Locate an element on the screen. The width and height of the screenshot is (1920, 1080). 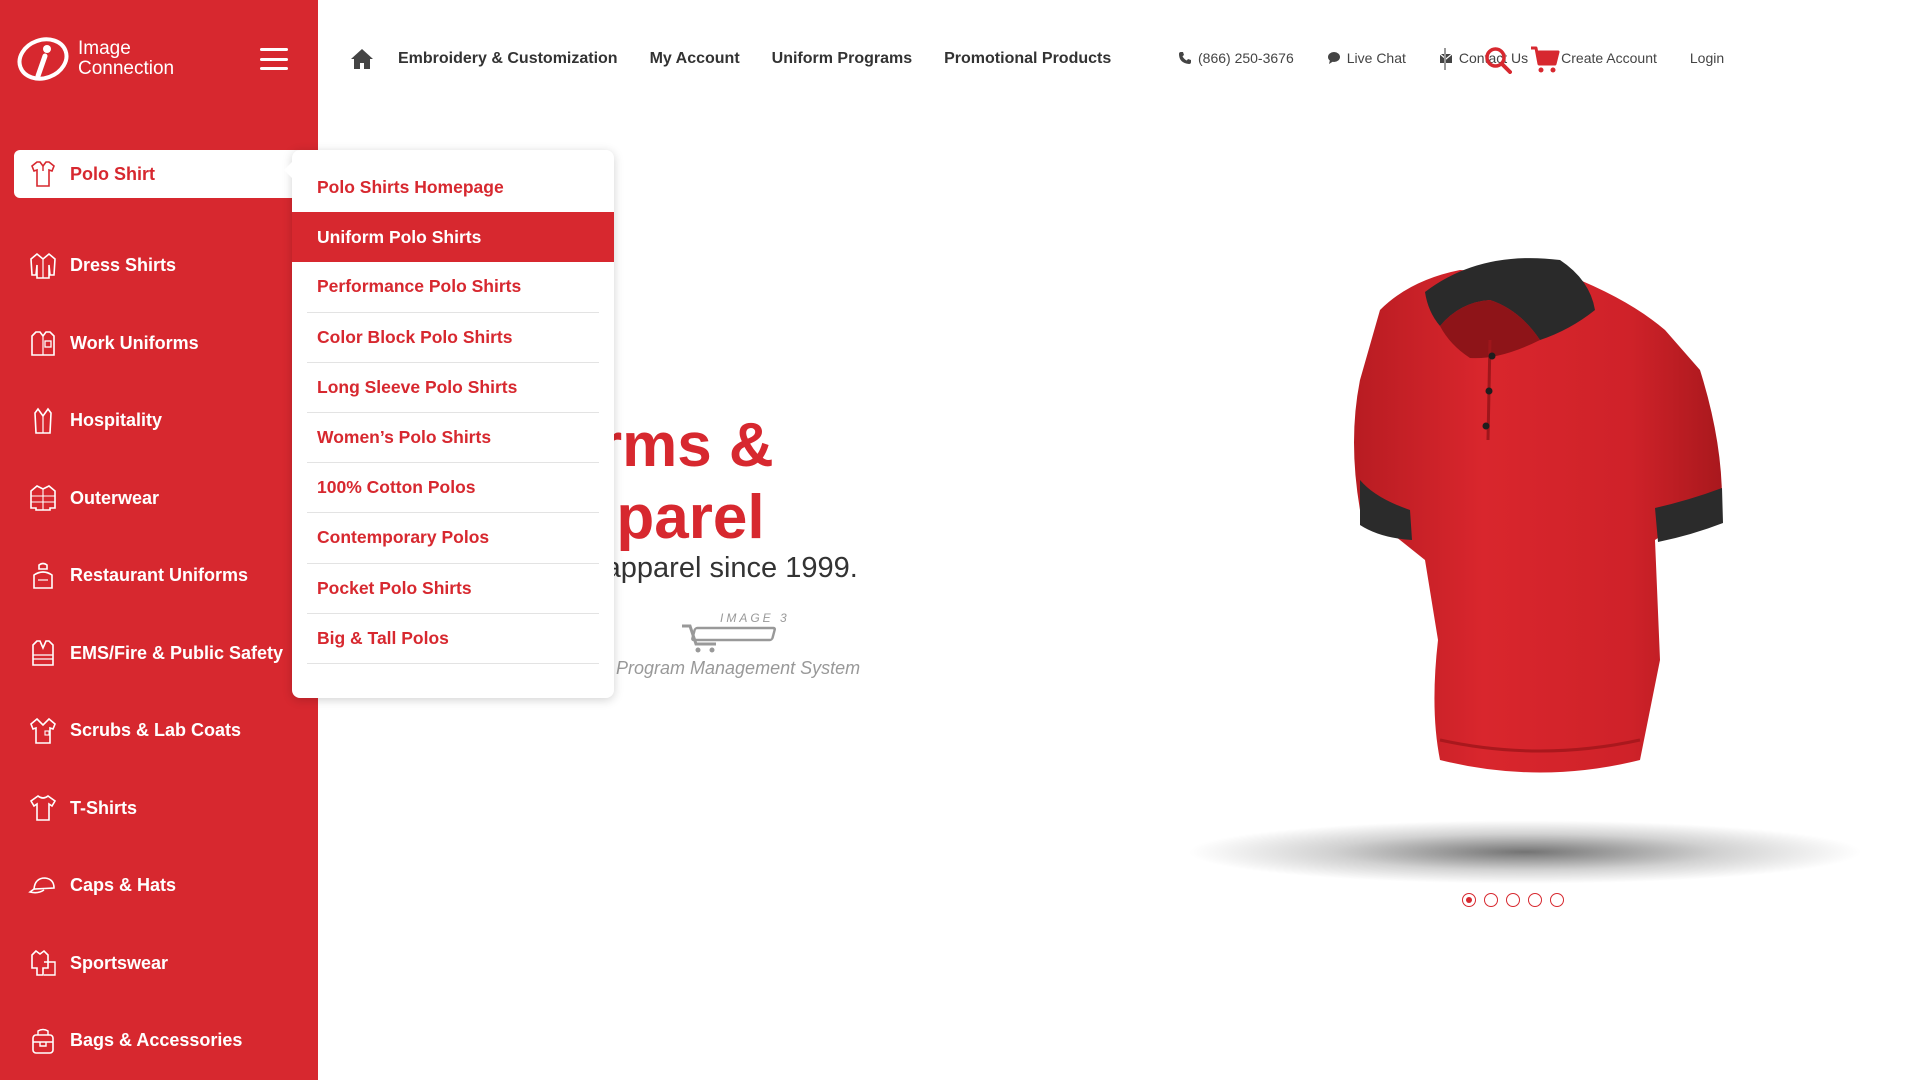
sidebar-item-label: Polo Shirt is located at coordinates (112, 173).